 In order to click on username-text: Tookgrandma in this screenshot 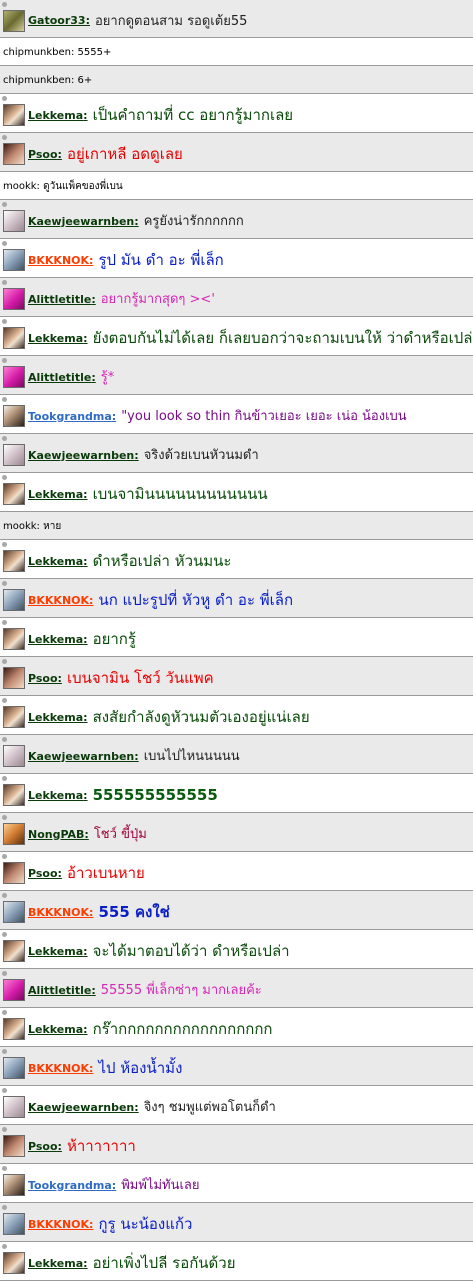, I will do `click(70, 1185)`.